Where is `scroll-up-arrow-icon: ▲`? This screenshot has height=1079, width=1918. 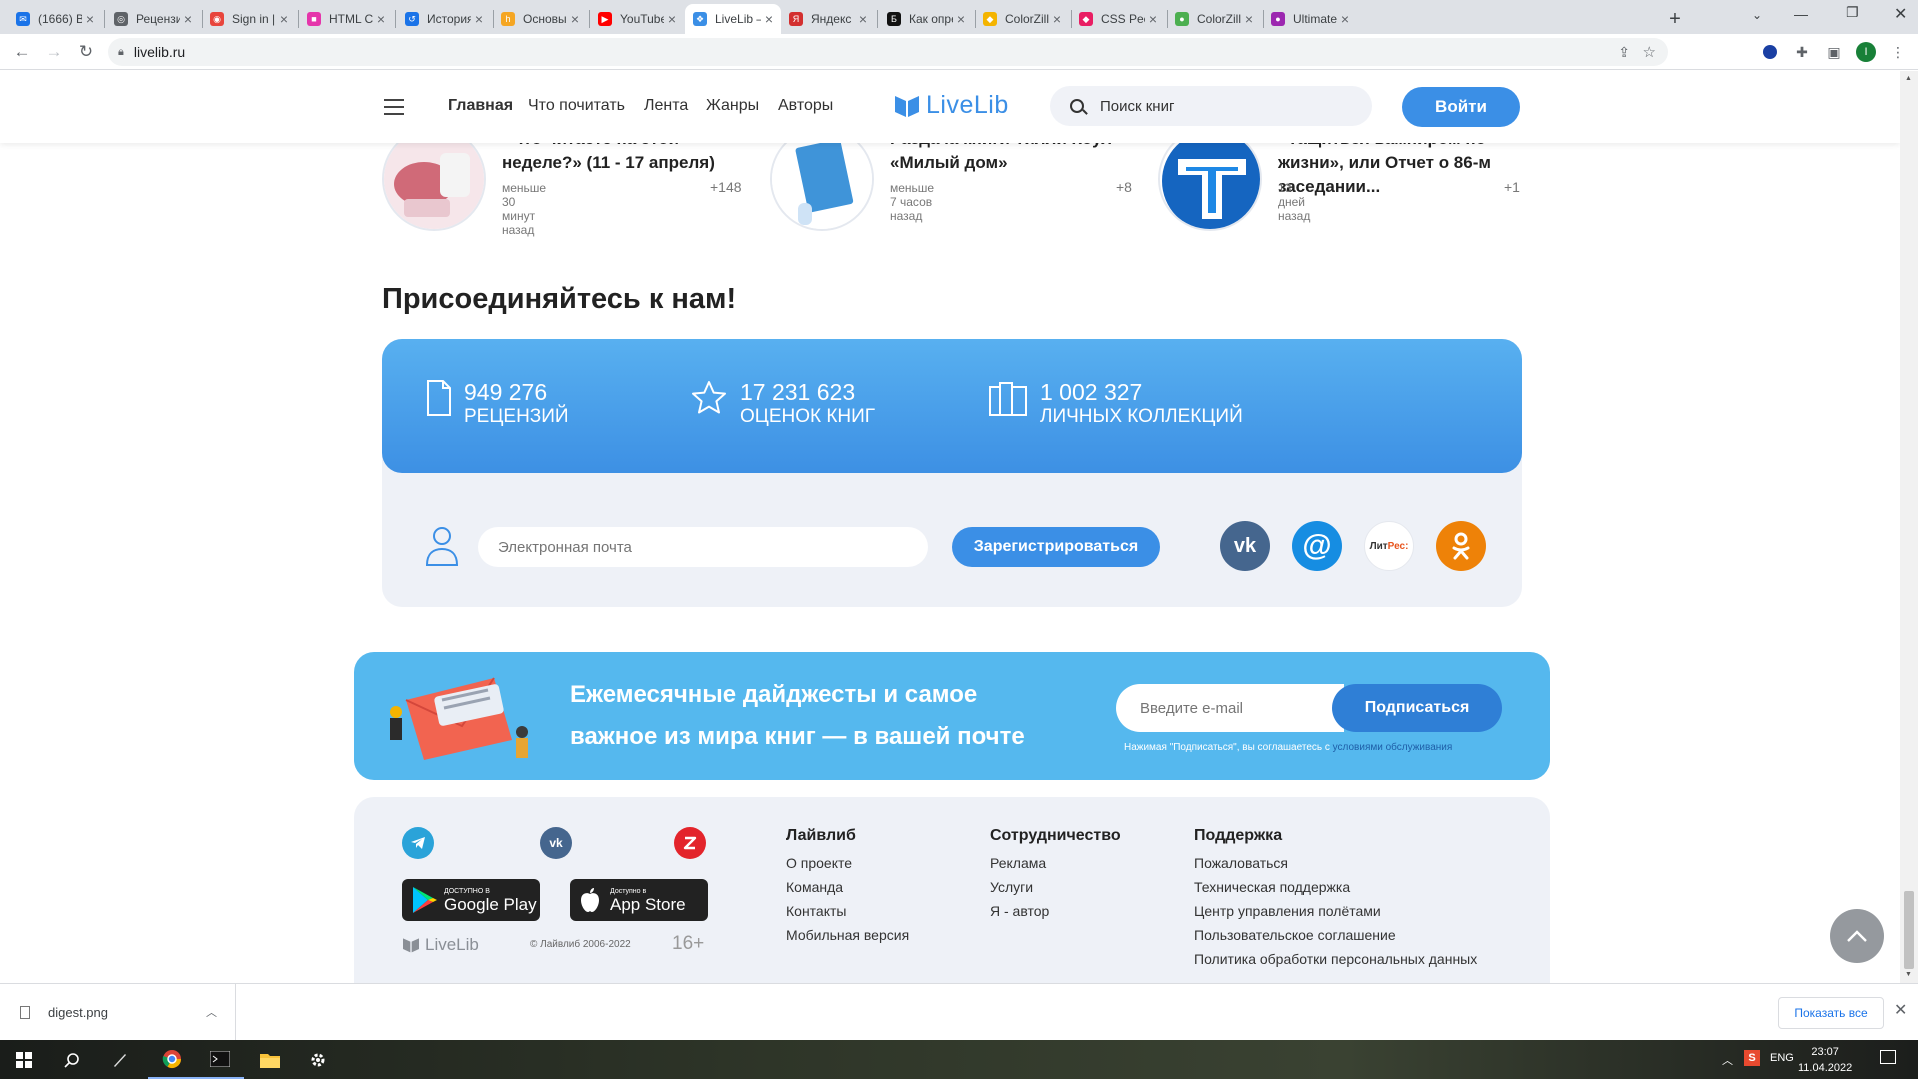
scroll-up-arrow-icon: ▲ is located at coordinates (1908, 78).